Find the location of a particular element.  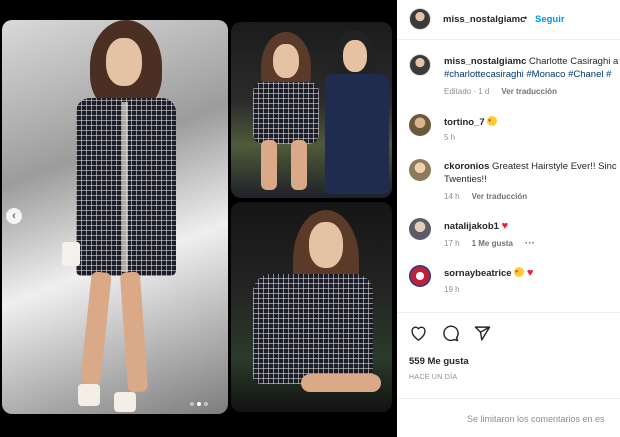

more-options-icon: ··· is located at coordinates (530, 243).